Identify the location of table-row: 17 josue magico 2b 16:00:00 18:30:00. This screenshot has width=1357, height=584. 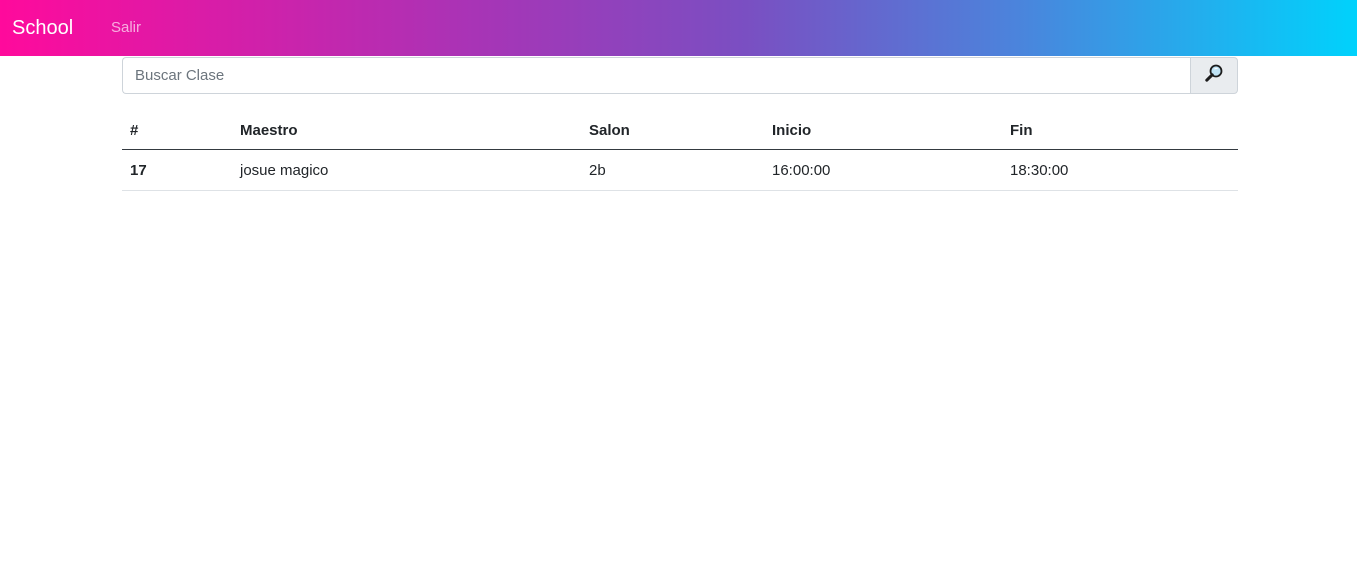
(680, 170).